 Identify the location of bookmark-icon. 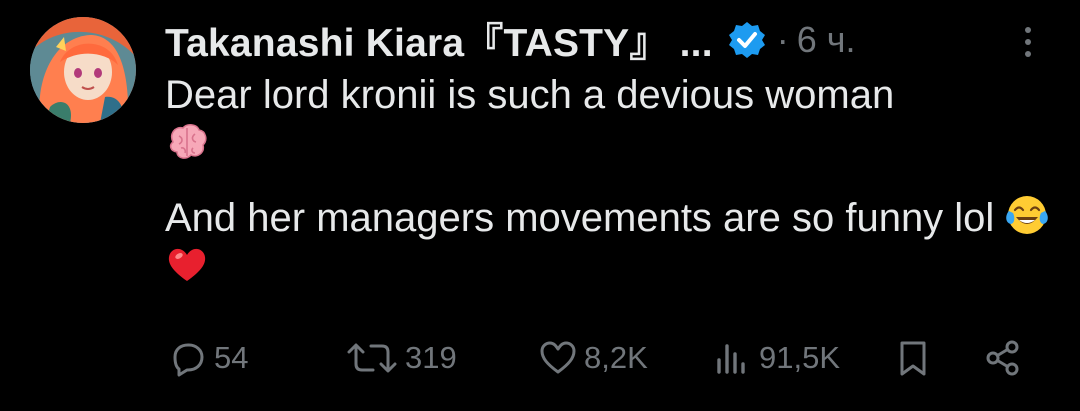
(913, 358).